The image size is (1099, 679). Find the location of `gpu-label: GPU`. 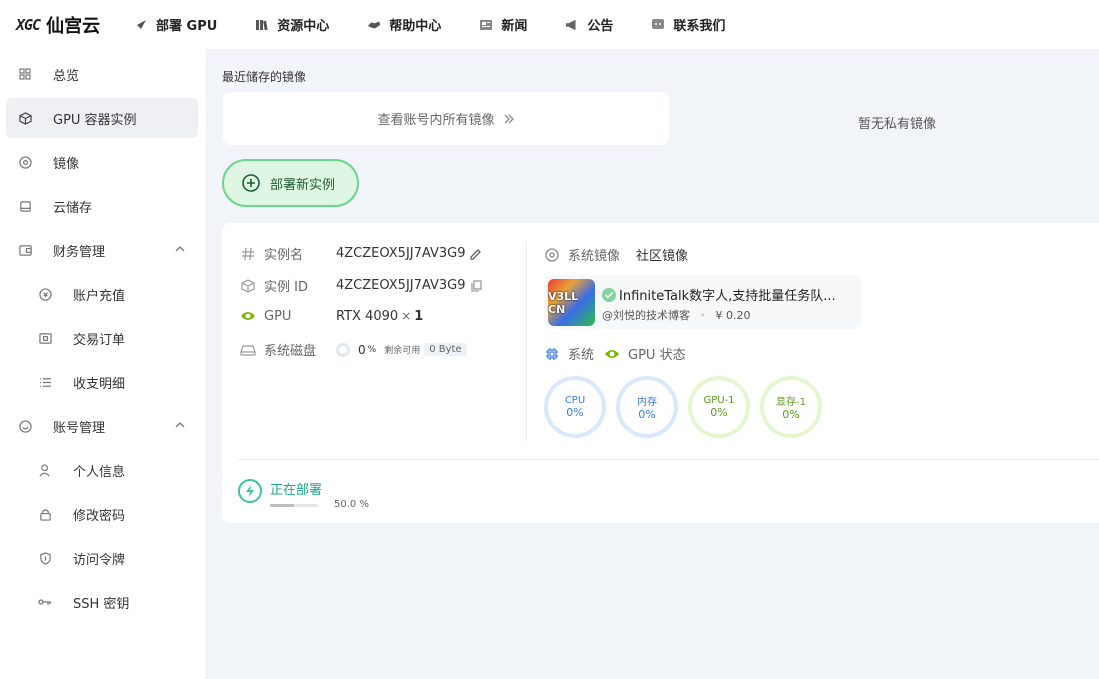

gpu-label: GPU is located at coordinates (278, 316).